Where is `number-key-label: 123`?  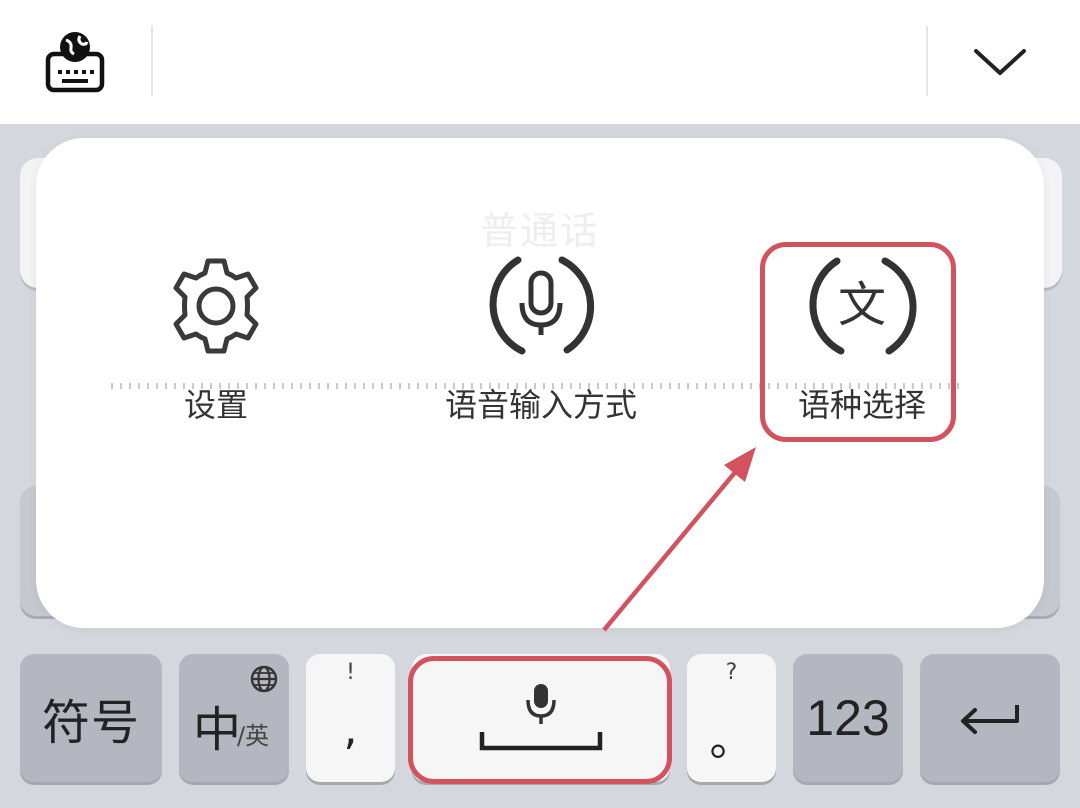 number-key-label: 123 is located at coordinates (848, 718).